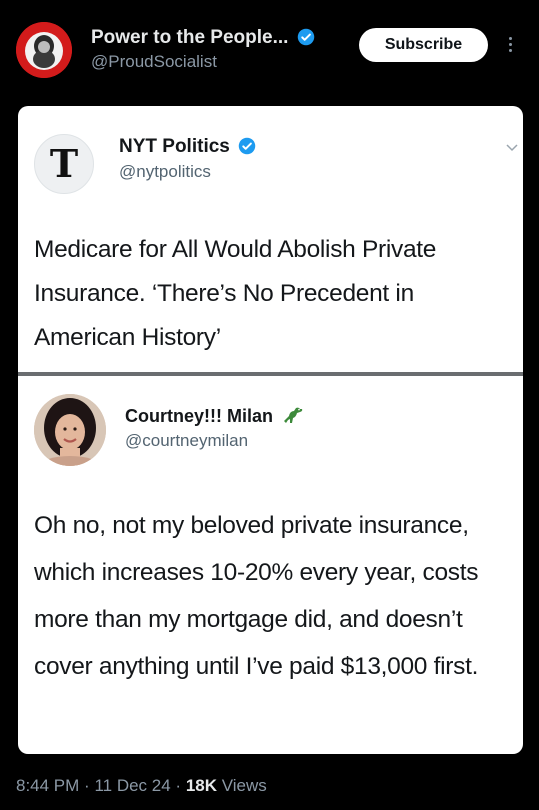  Describe the element at coordinates (174, 146) in the screenshot. I see `nyt-name-text: NYT Politics` at that location.